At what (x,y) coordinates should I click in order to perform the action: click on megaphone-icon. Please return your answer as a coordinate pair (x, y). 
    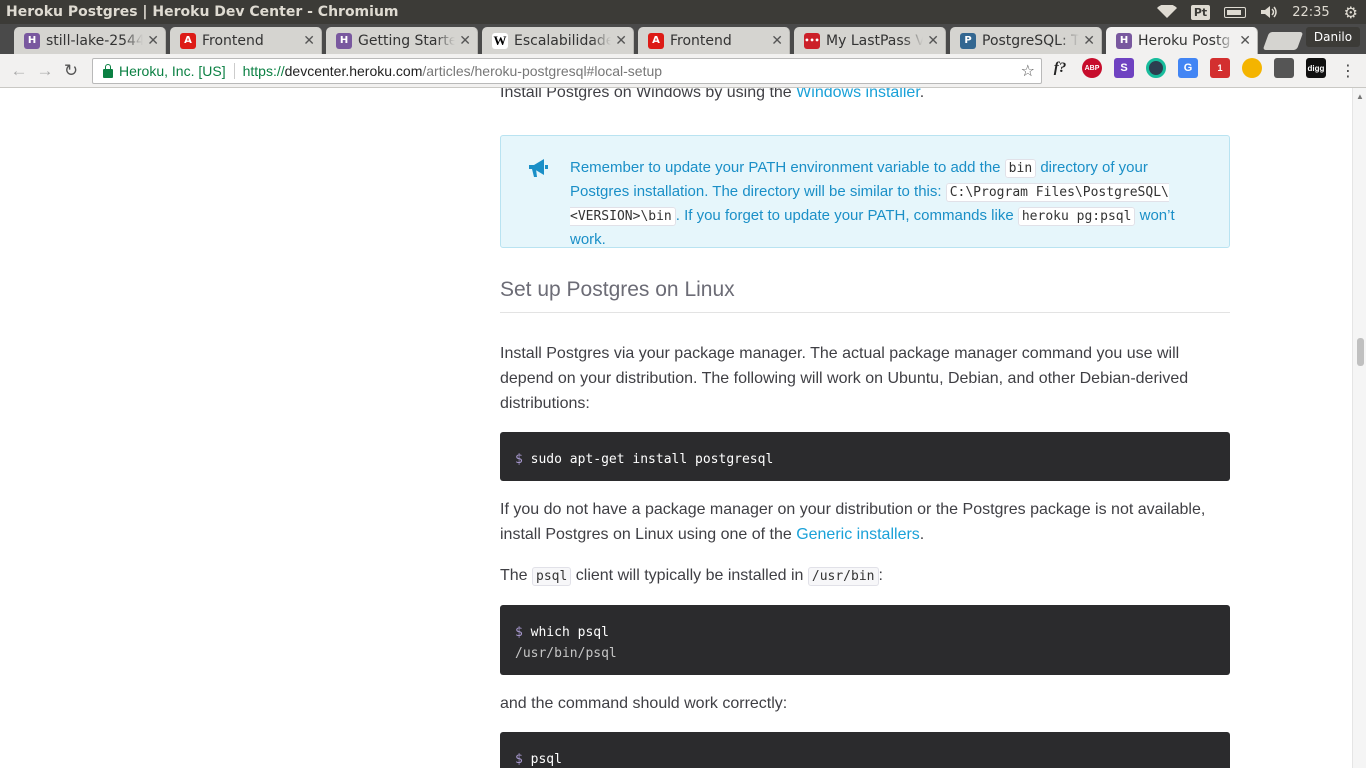
    Looking at the image, I should click on (538, 168).